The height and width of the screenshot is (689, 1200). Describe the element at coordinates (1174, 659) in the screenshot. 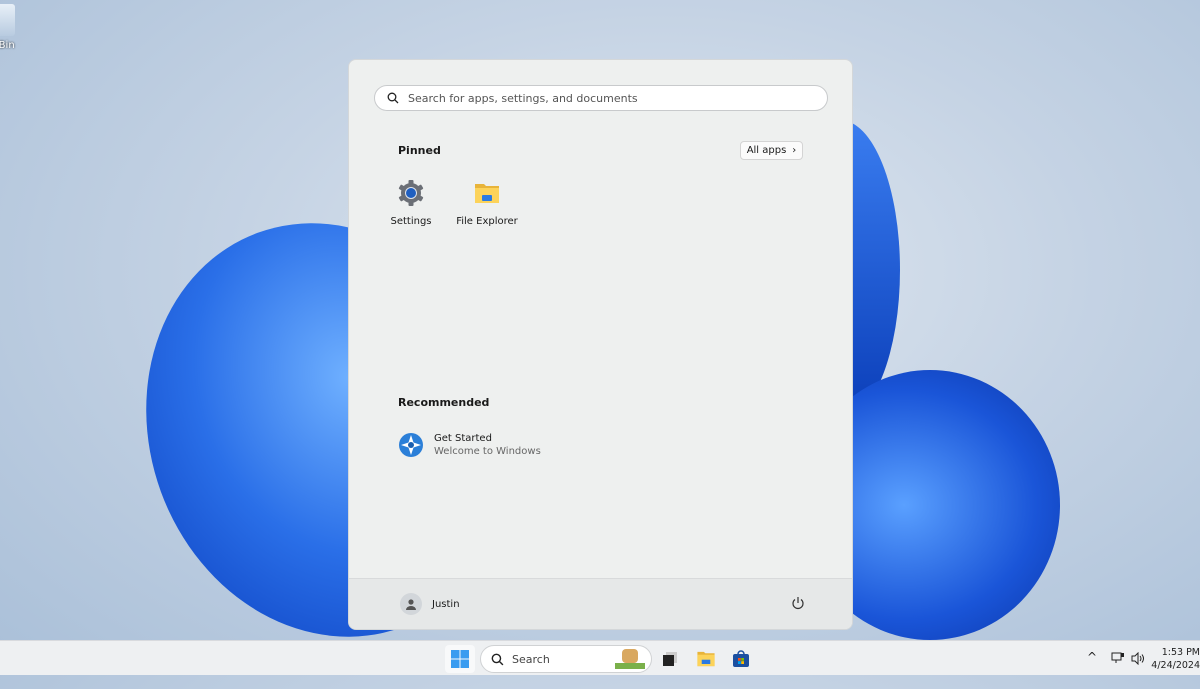

I see `clock: 1:53 PM 4/24/2024` at that location.